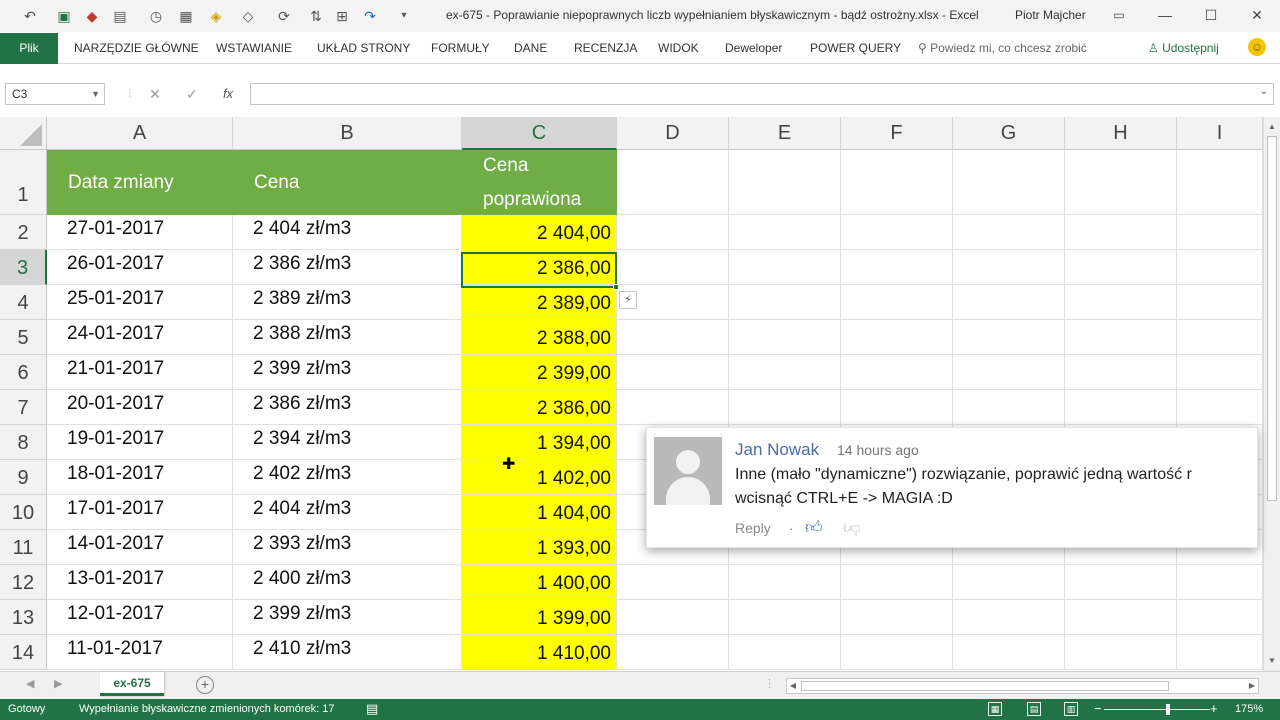 The image size is (1280, 720). I want to click on cell-a8: 19-01-2017, so click(140, 442).